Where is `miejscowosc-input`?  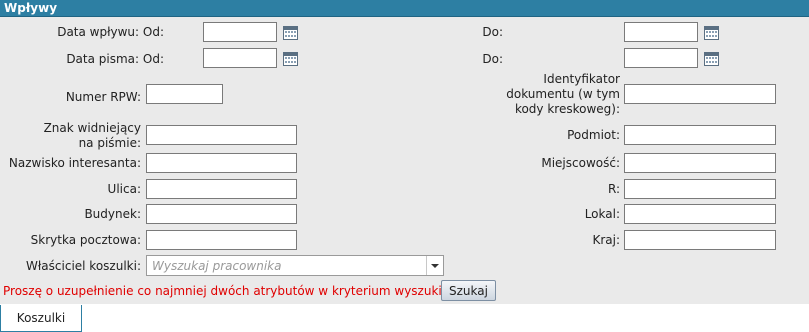
miejscowosc-input is located at coordinates (700, 163).